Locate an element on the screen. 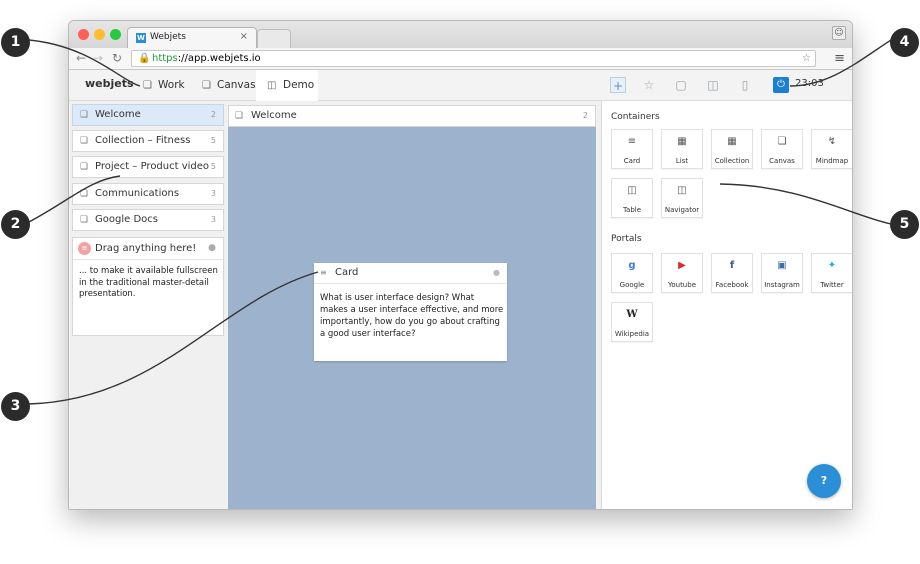 The height and width of the screenshot is (564, 920). callout-badge-4: 4 is located at coordinates (904, 42).